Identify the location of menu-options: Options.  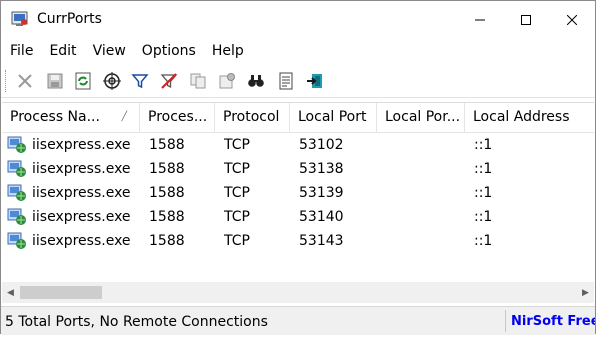
(168, 51).